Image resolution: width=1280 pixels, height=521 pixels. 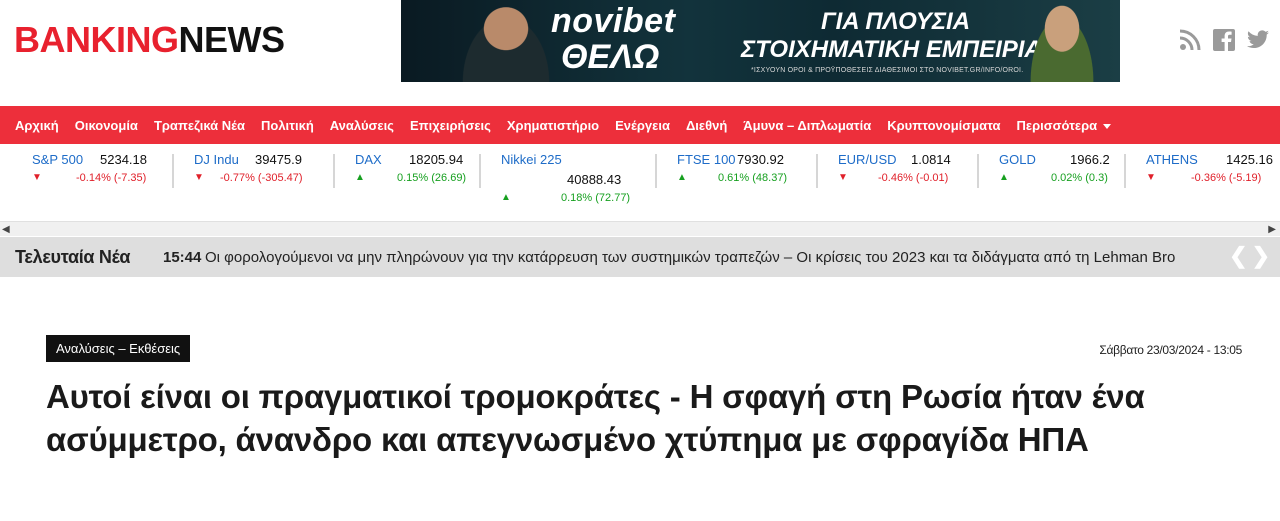 I want to click on nav-item-energy: Ενέργεια, so click(x=642, y=125).